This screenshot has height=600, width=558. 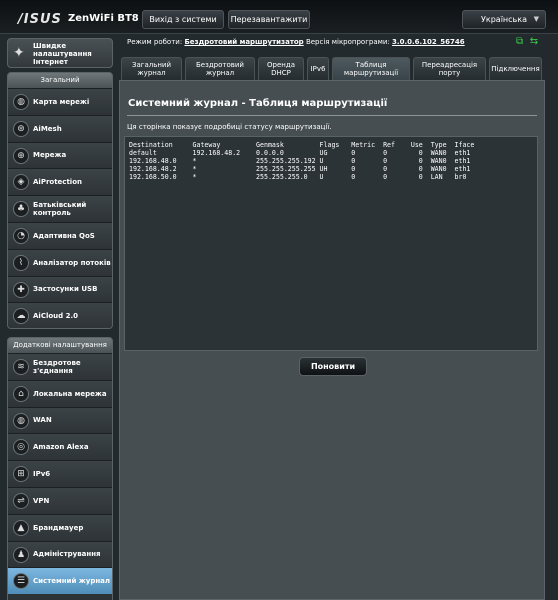 I want to click on asus-logo: /ISUS, so click(x=40, y=19).